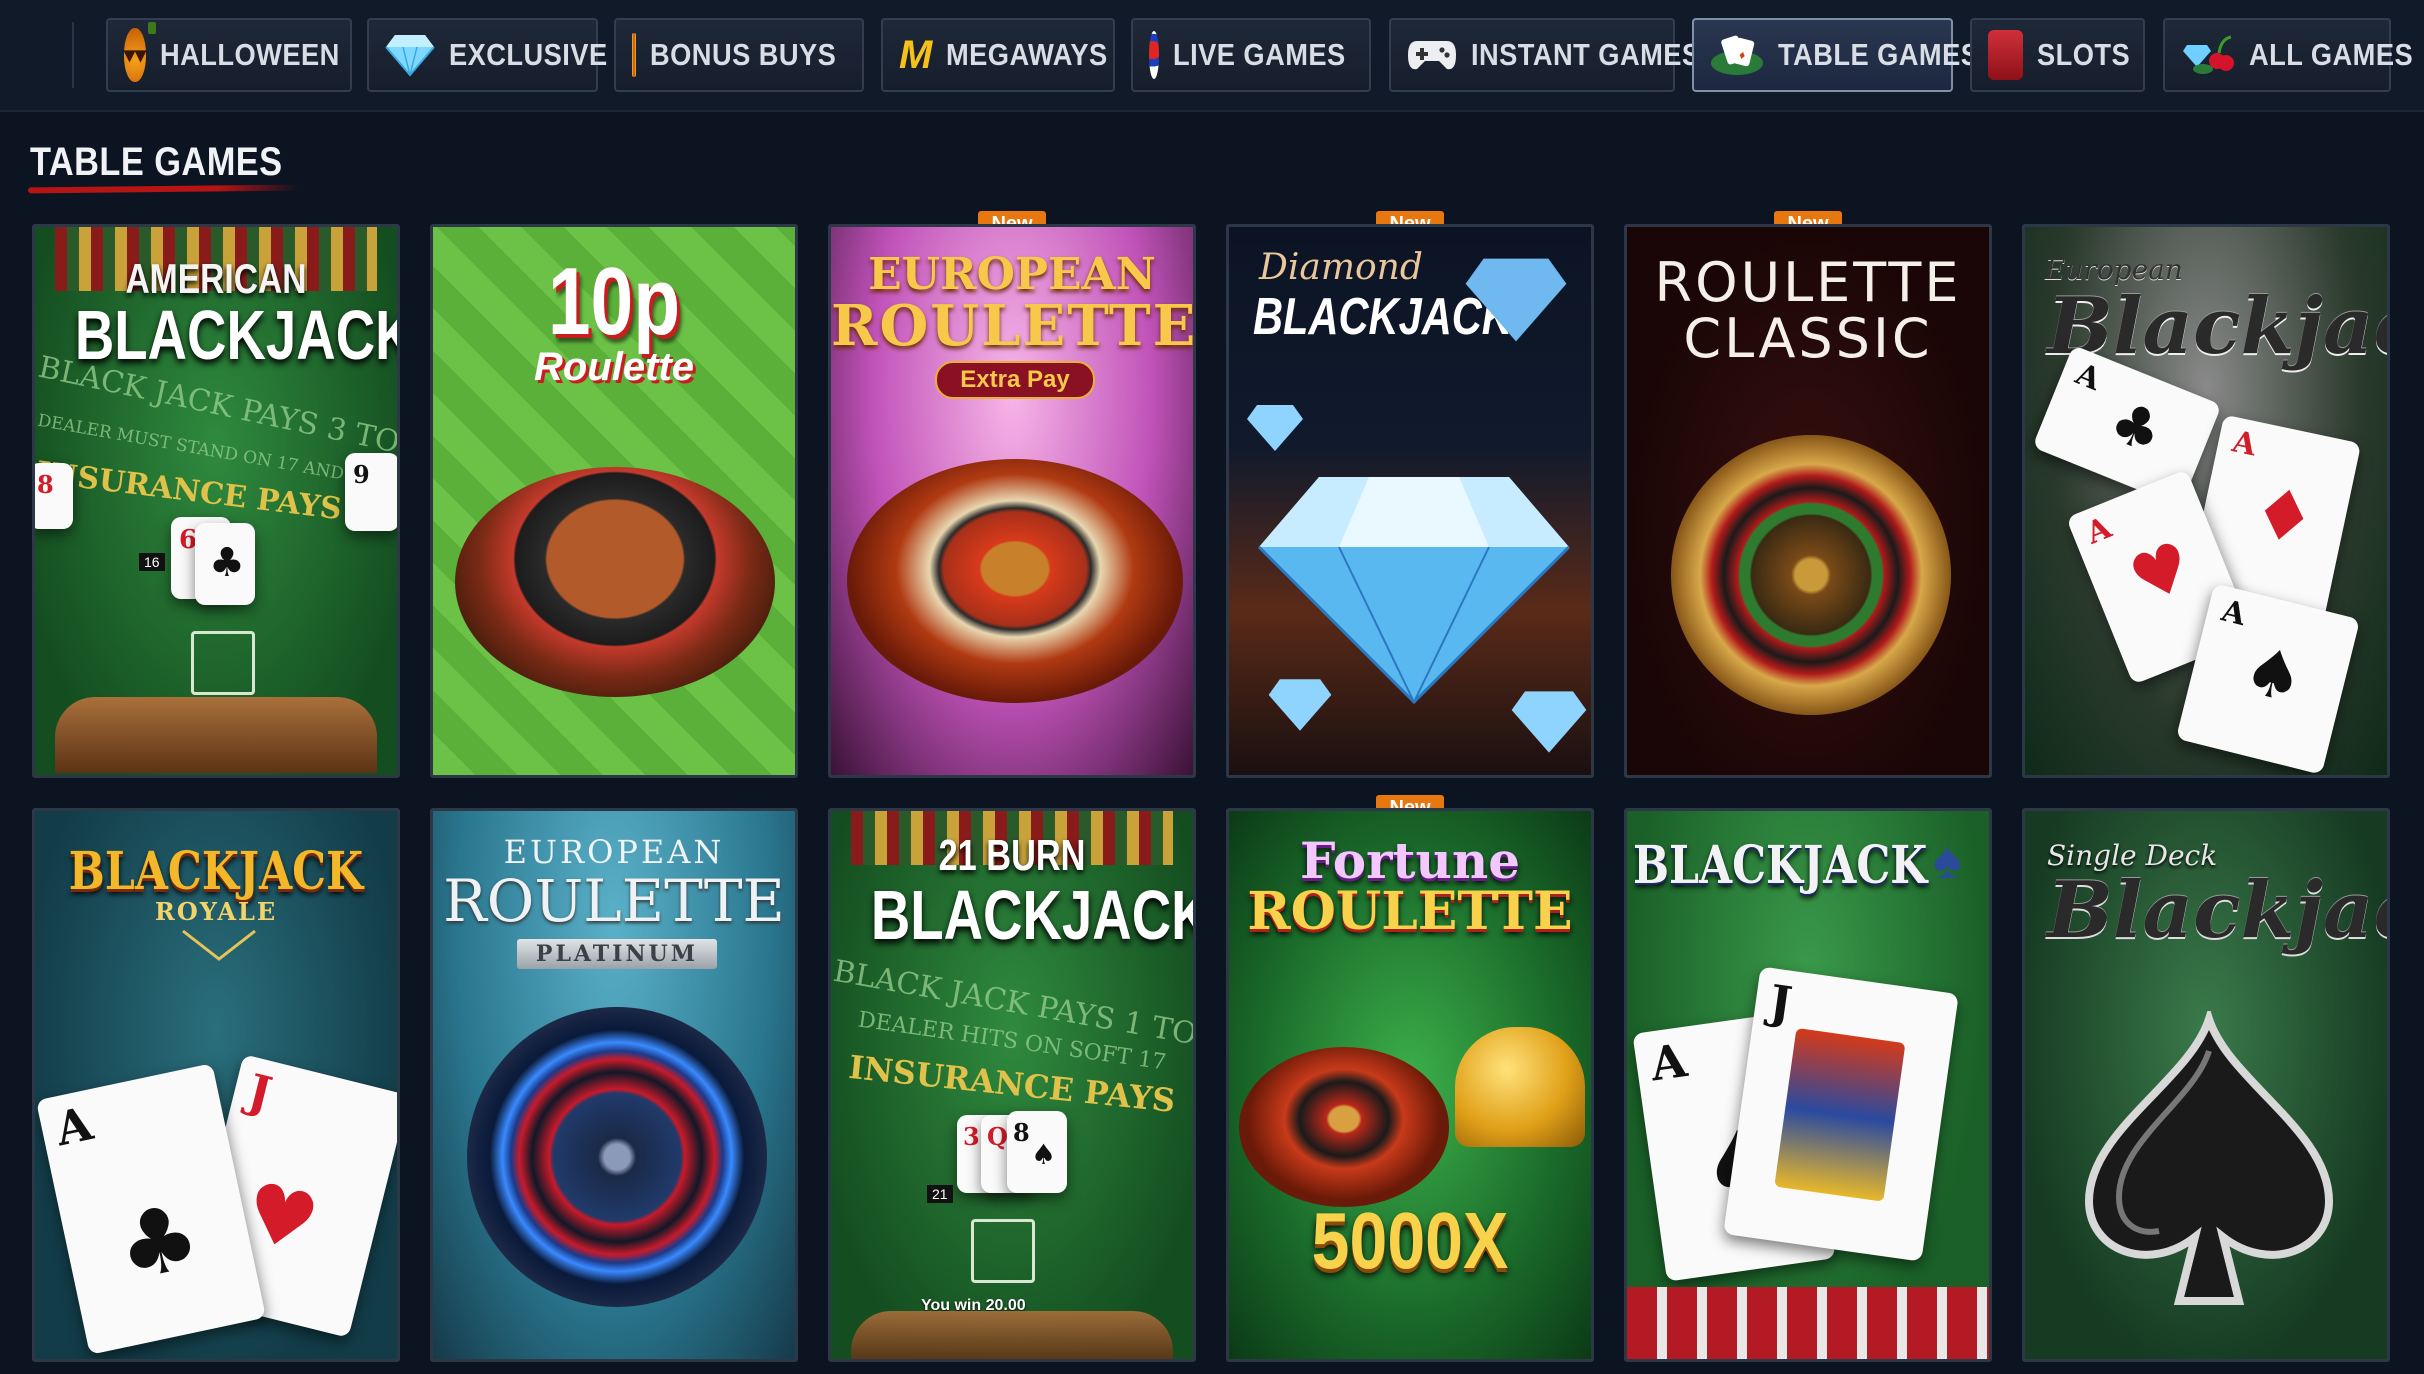  What do you see at coordinates (614, 301) in the screenshot?
I see `game-title: 10p` at bounding box center [614, 301].